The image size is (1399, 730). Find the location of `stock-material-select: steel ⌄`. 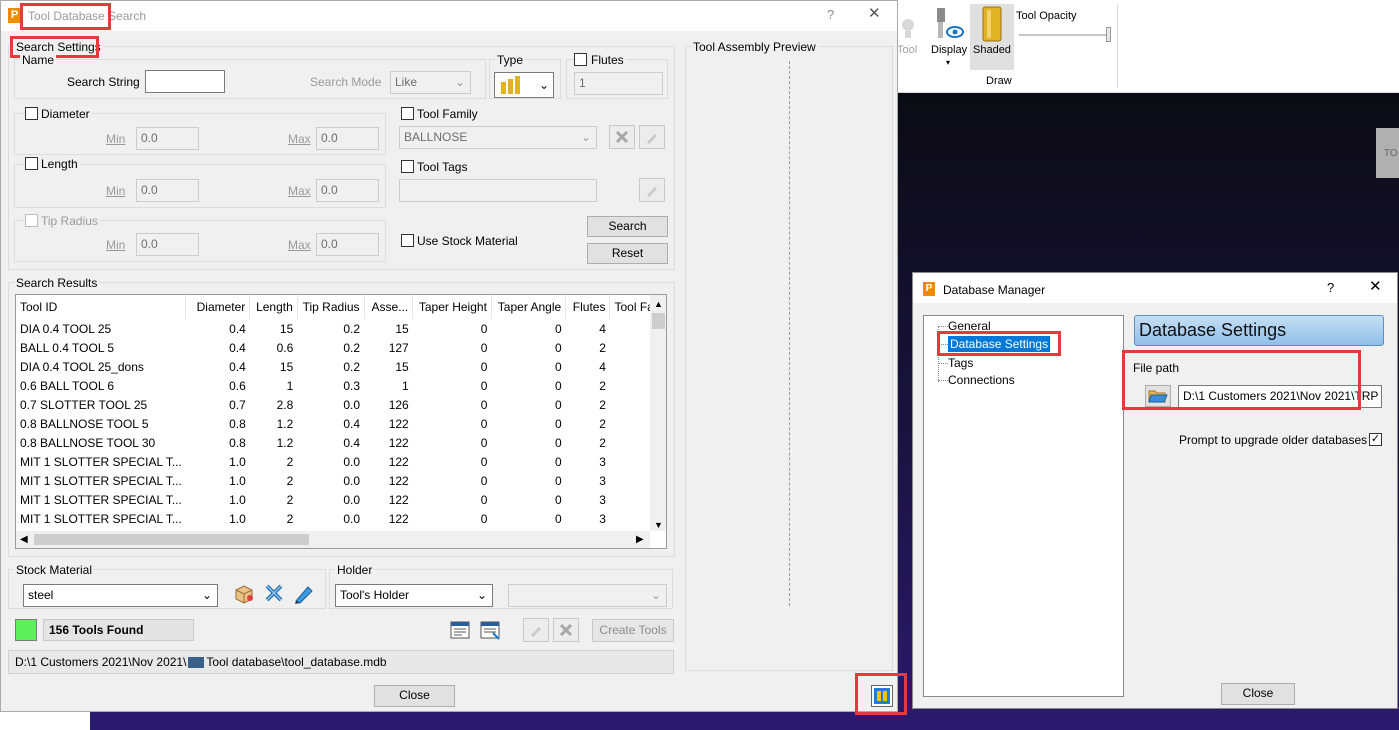

stock-material-select: steel ⌄ is located at coordinates (120, 595).